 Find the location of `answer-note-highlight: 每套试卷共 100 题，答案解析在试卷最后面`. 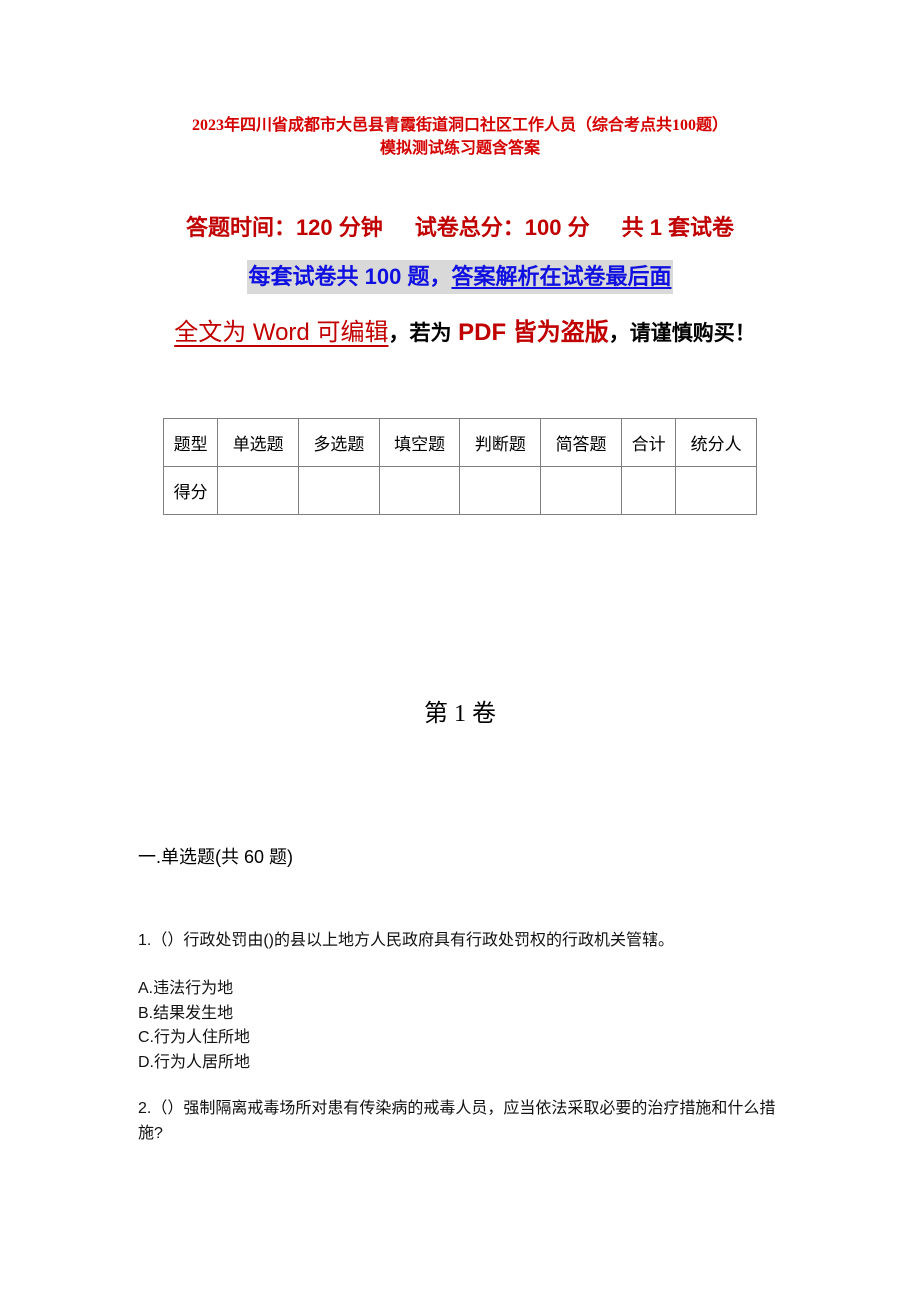

answer-note-highlight: 每套试卷共 100 题，答案解析在试卷最后面 is located at coordinates (460, 277).